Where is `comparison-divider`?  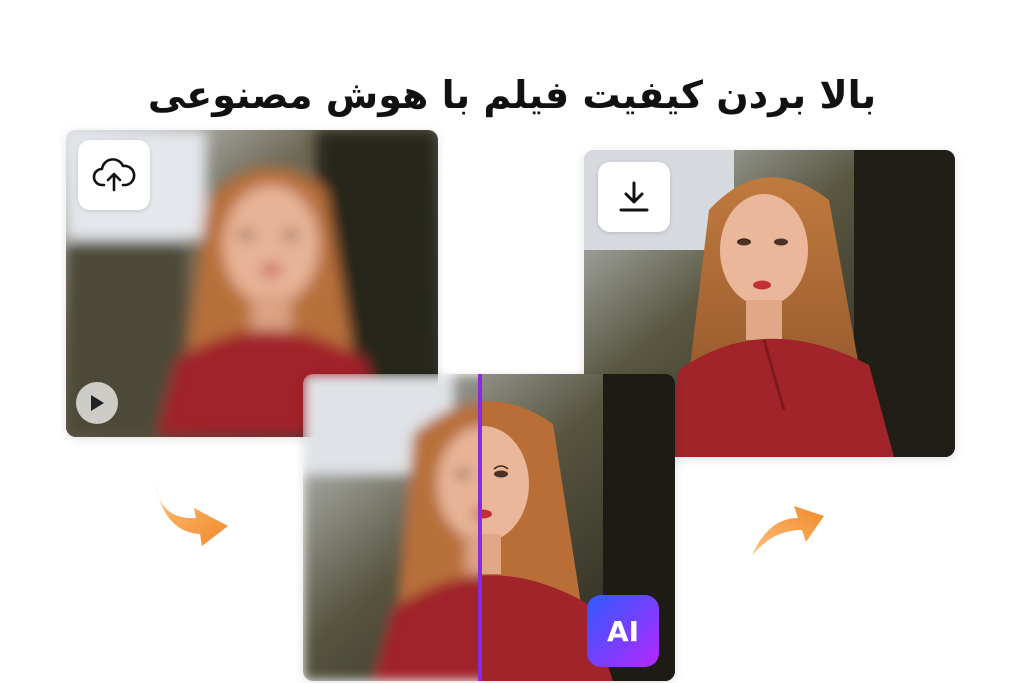
comparison-divider is located at coordinates (480, 527).